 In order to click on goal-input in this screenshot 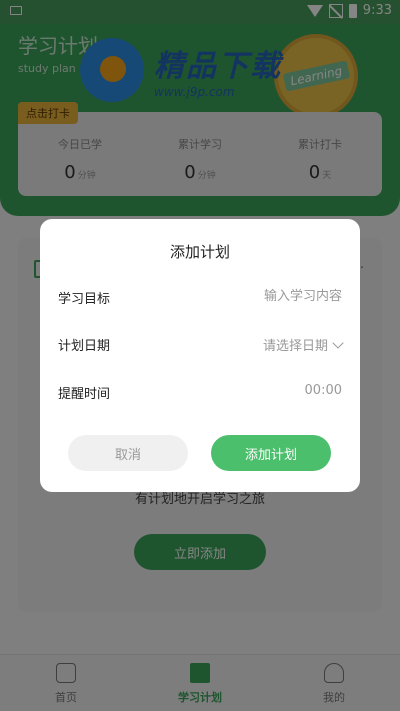, I will do `click(262, 296)`.